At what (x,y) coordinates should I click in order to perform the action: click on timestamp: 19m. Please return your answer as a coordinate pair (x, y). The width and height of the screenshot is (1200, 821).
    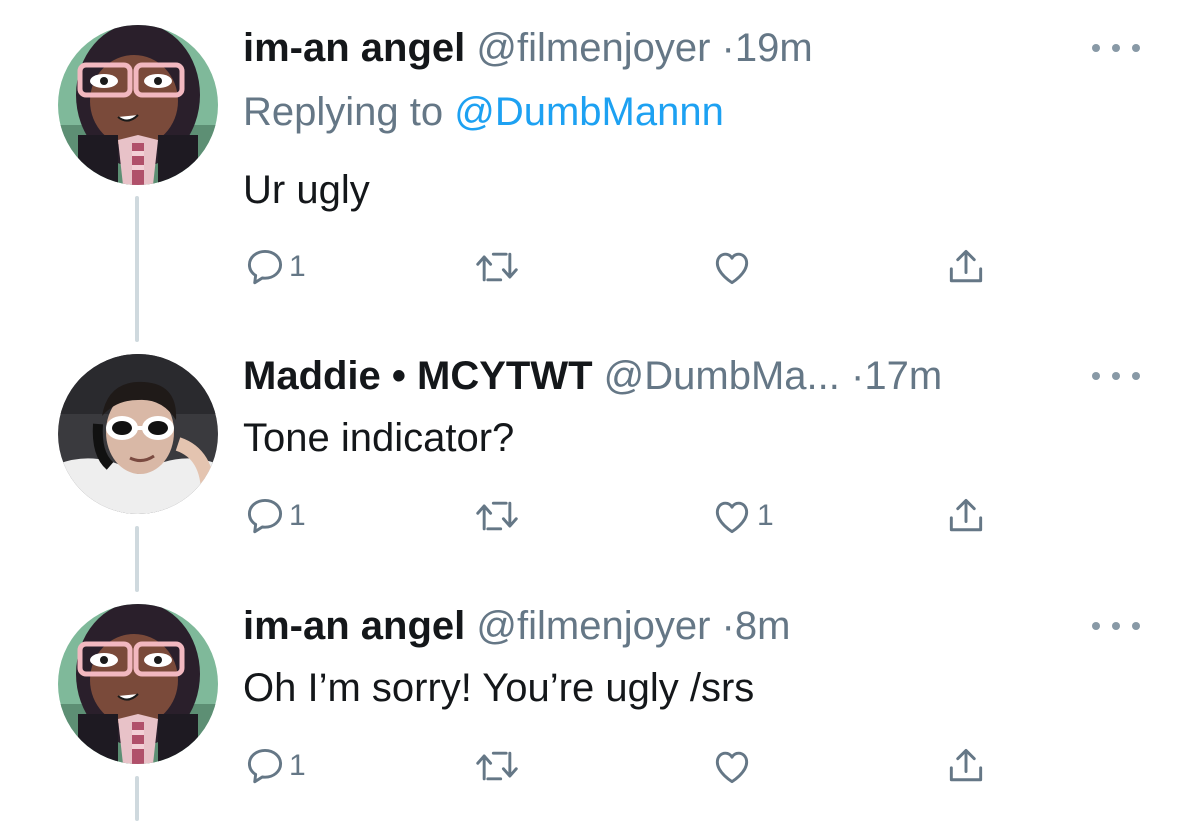
    Looking at the image, I should click on (774, 48).